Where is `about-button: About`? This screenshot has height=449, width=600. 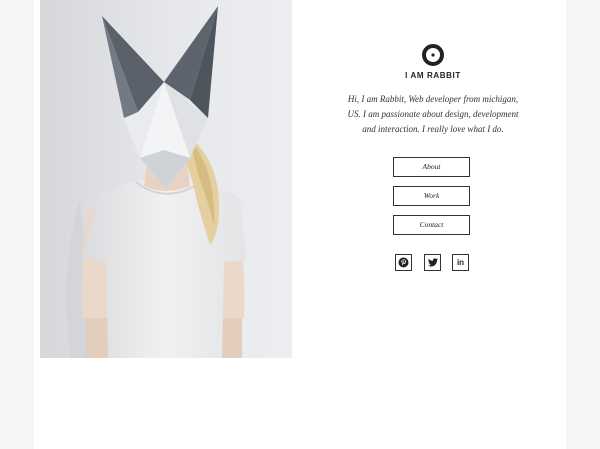 about-button: About is located at coordinates (431, 167).